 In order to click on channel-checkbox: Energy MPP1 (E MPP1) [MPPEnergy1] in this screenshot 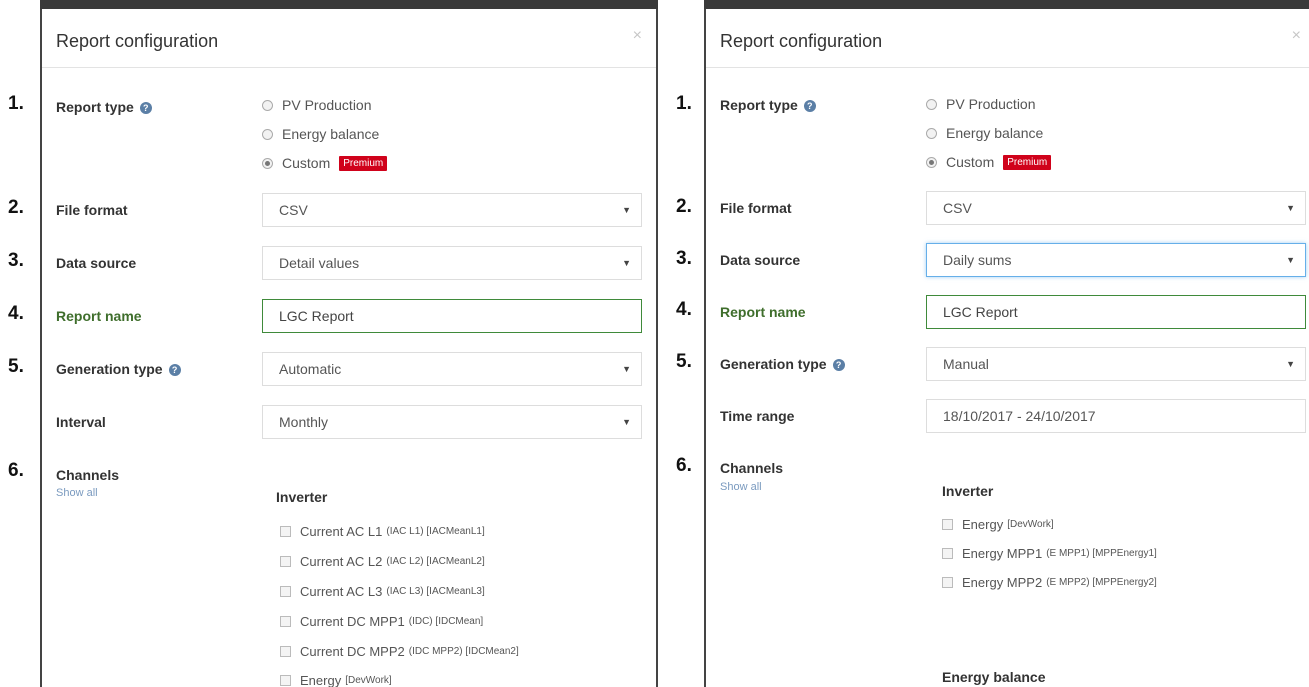, I will do `click(1049, 553)`.